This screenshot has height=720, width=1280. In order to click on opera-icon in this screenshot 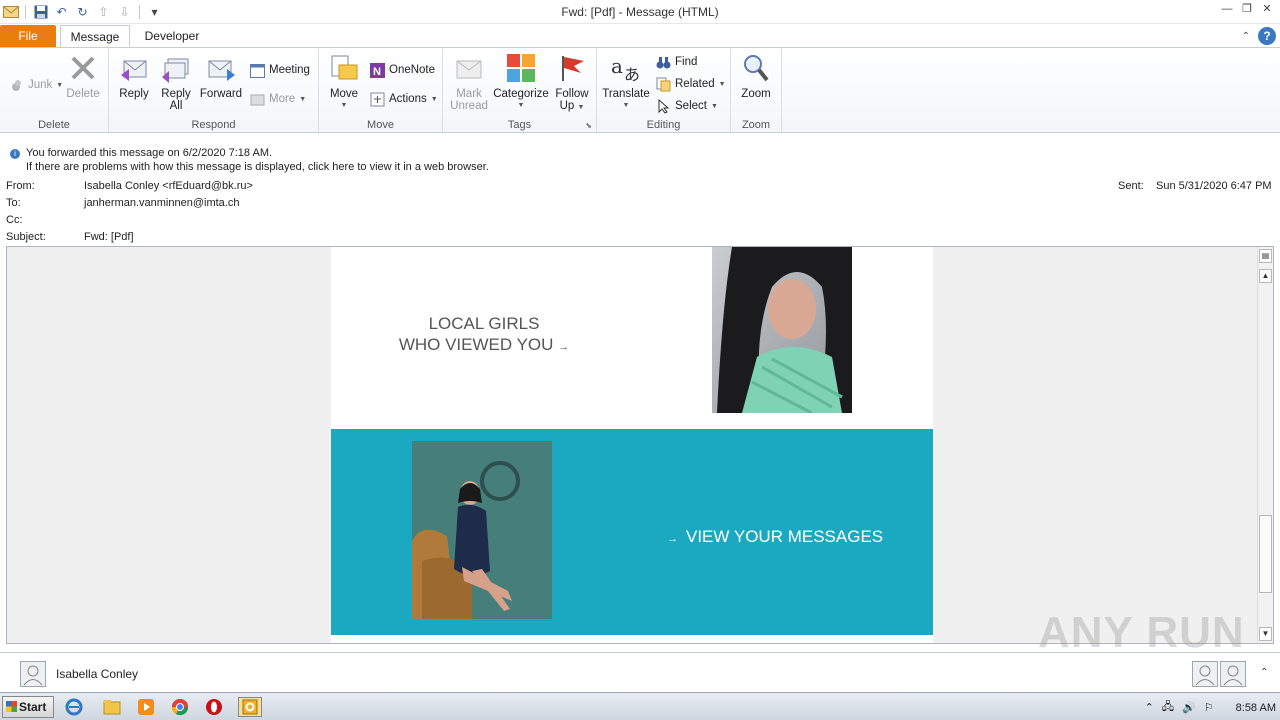, I will do `click(214, 707)`.